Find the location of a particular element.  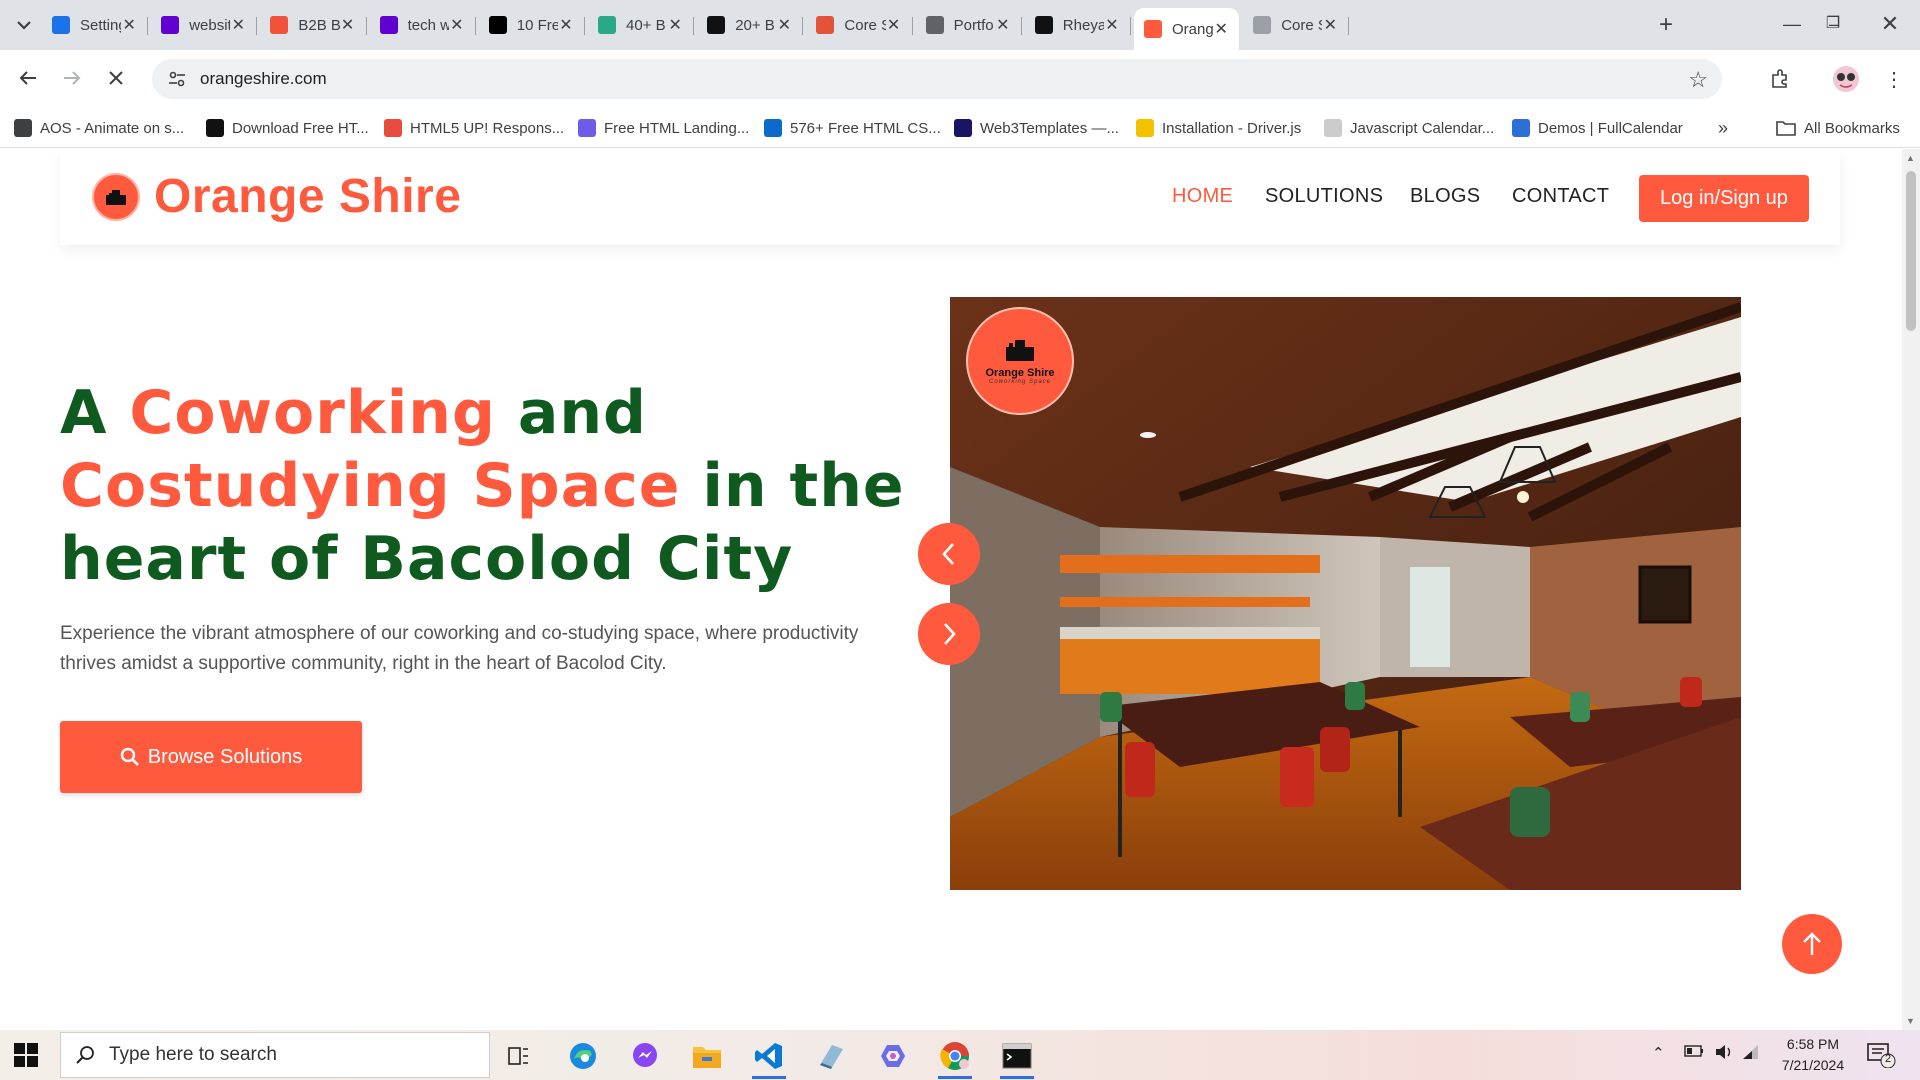

browser-tab: Rheya ✕ is located at coordinates (1078, 25).